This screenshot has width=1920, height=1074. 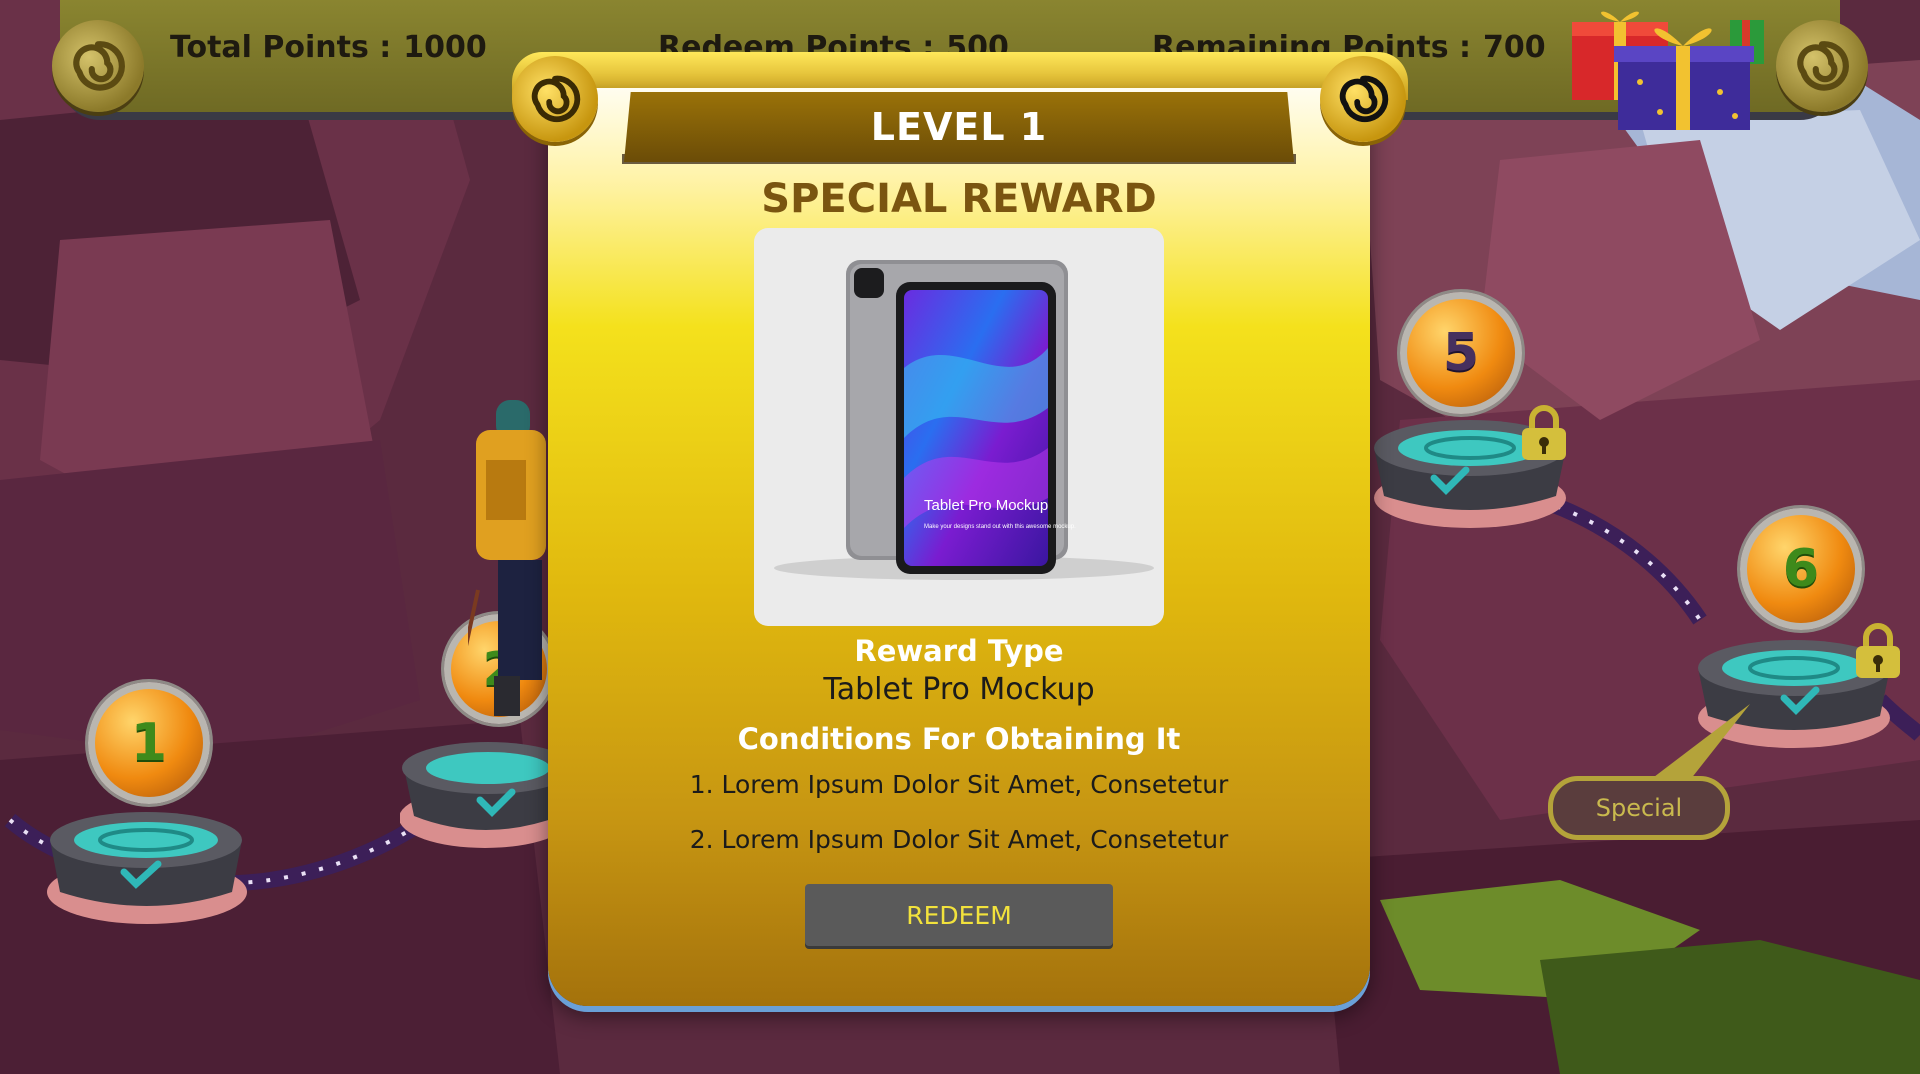 I want to click on level-title: LEVEL 1, so click(x=959, y=127).